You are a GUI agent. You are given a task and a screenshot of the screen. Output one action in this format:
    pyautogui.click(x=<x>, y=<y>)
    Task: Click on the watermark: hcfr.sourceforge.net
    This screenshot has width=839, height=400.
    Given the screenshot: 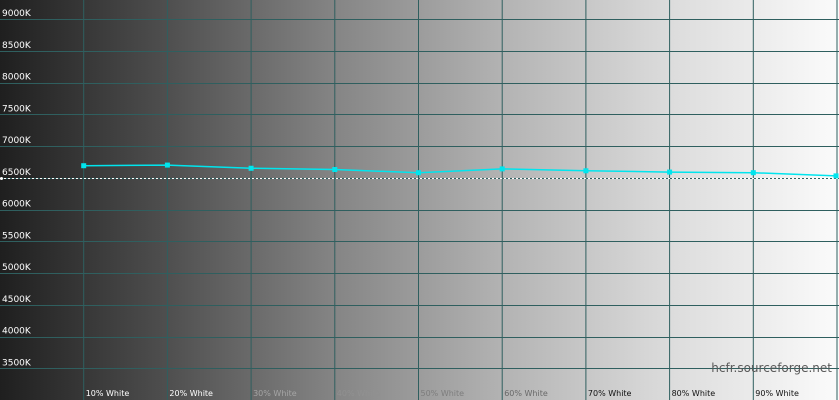 What is the action you would take?
    pyautogui.click(x=771, y=368)
    